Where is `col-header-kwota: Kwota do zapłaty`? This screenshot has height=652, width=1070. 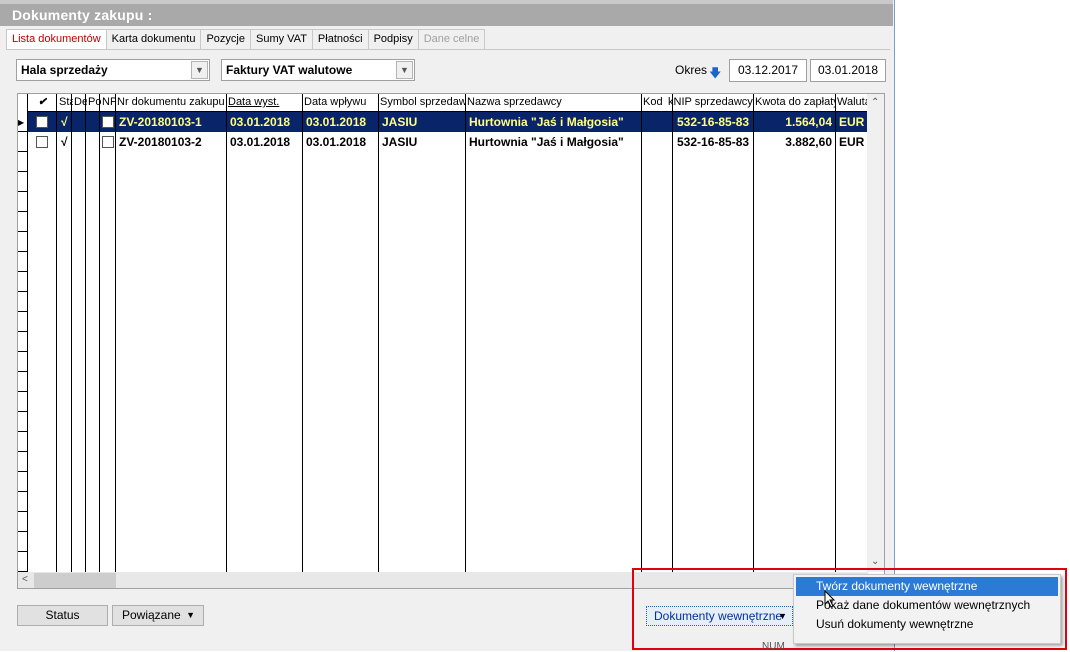 col-header-kwota: Kwota do zapłaty is located at coordinates (794, 102).